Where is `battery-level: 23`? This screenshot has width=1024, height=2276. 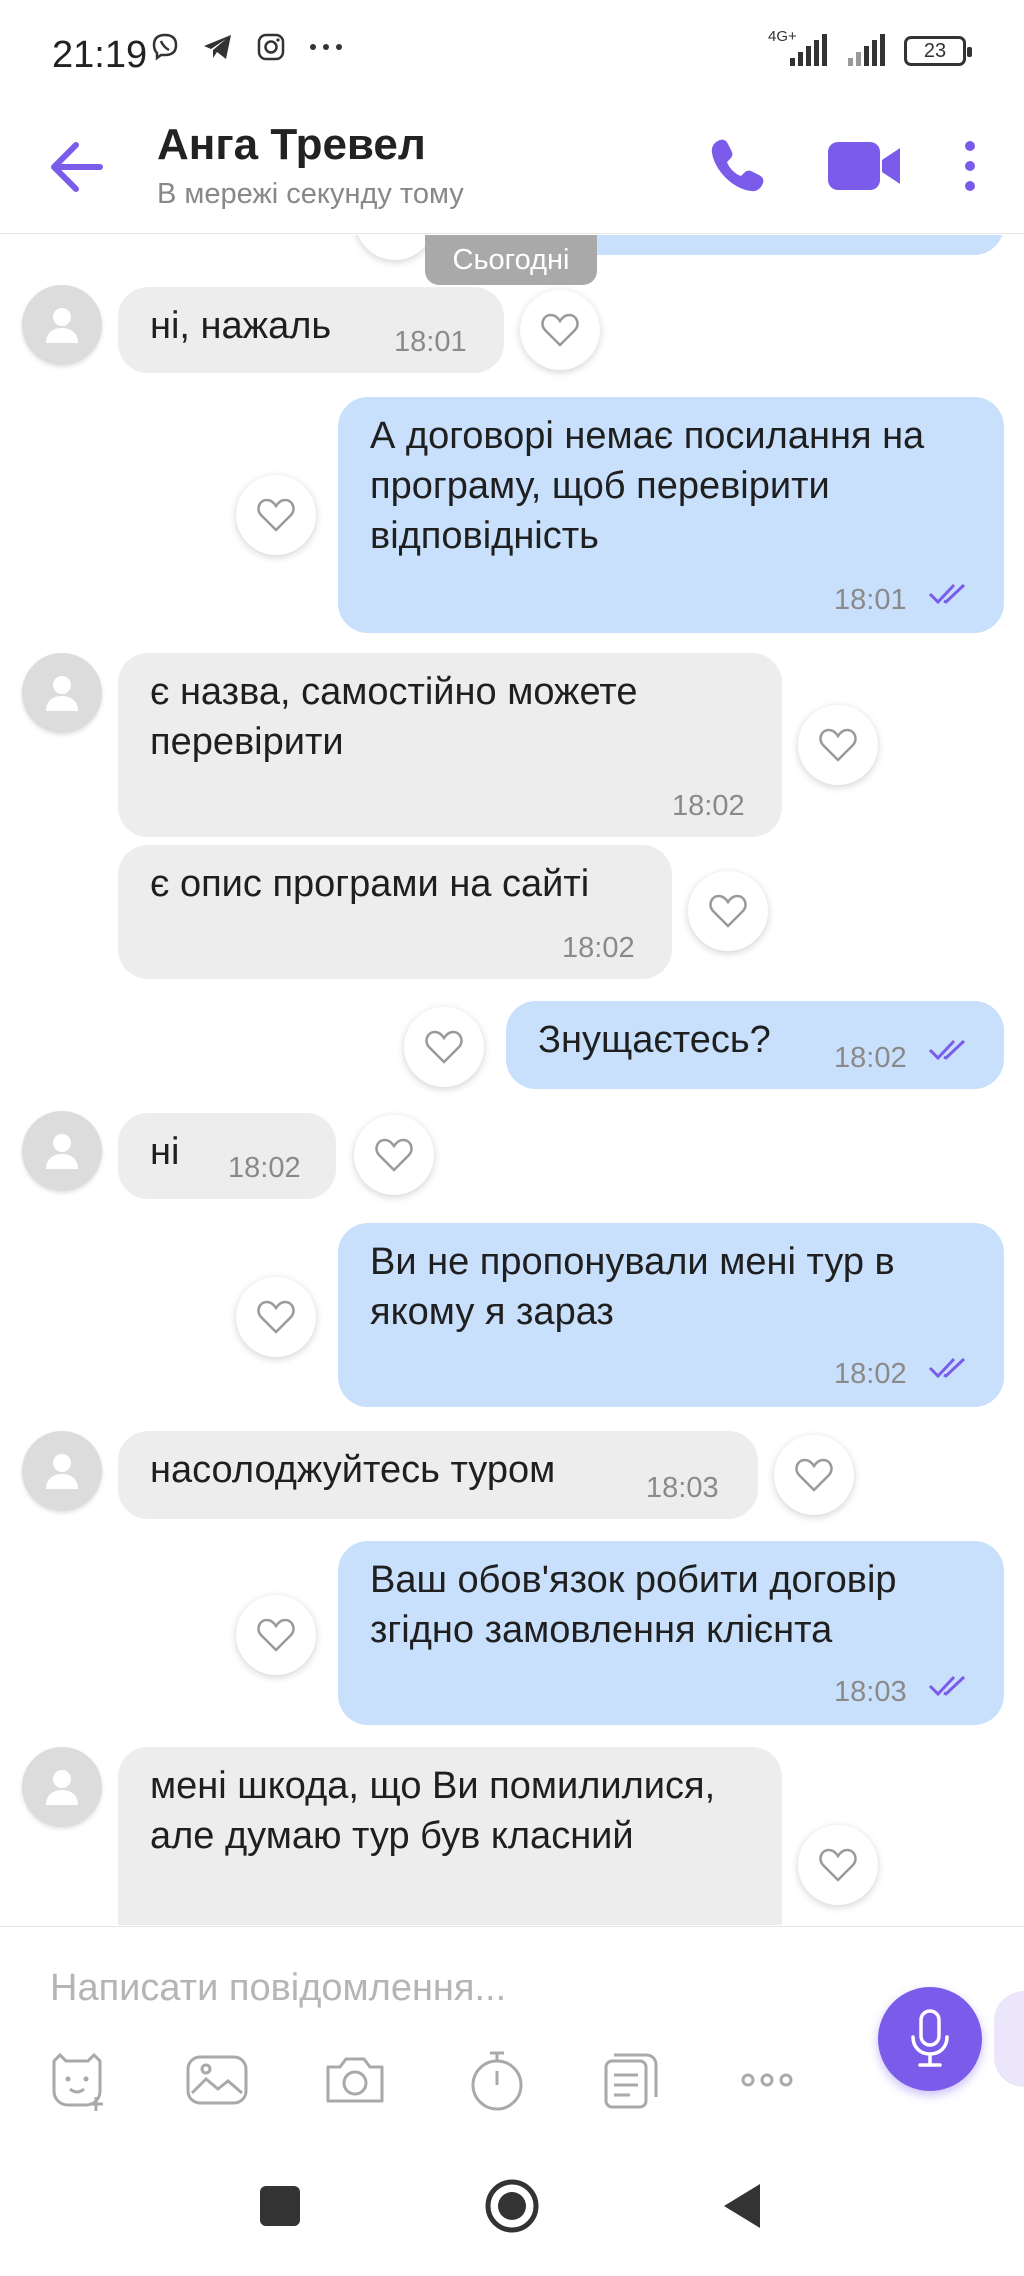
battery-level: 23 is located at coordinates (935, 50).